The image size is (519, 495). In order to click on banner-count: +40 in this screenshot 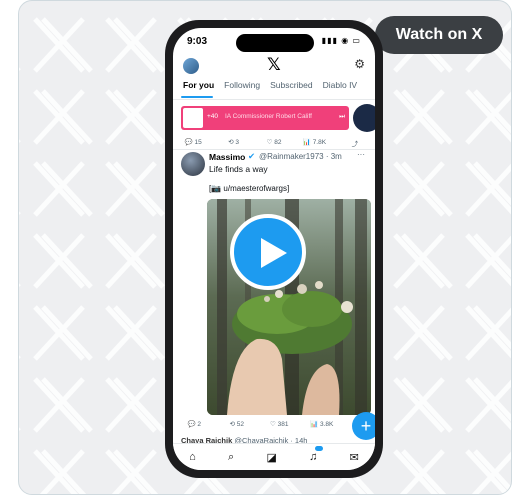, I will do `click(213, 116)`.